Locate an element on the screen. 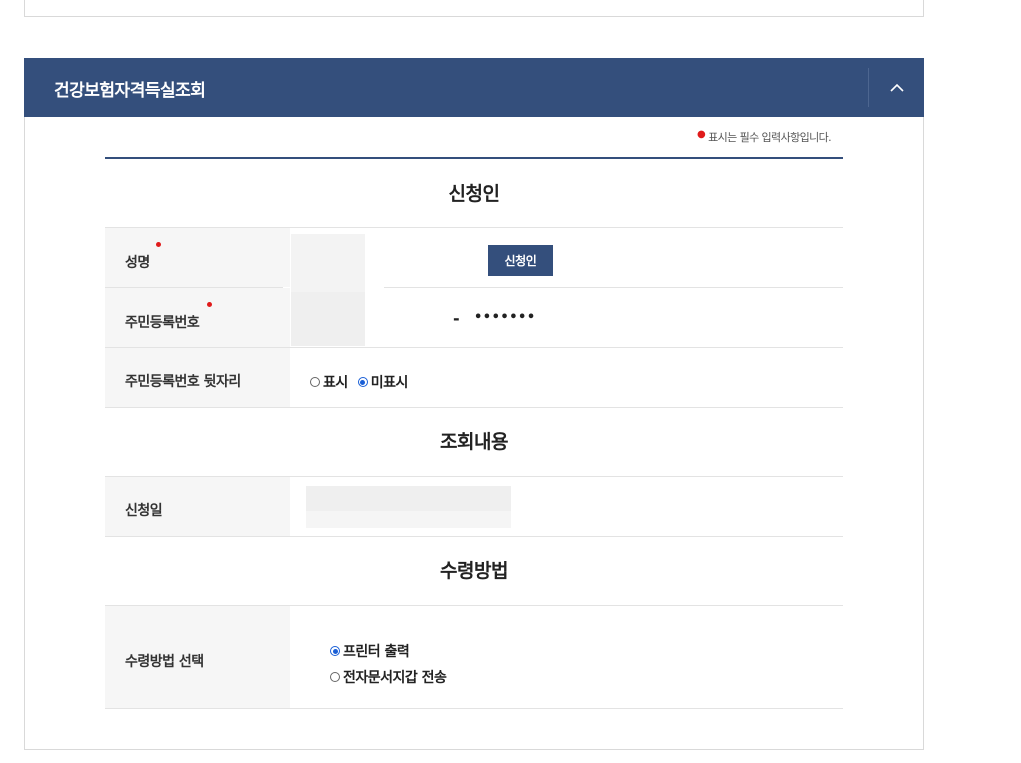 The height and width of the screenshot is (763, 1021). radio-e-wallet-label: 전자문서지갑 전송 is located at coordinates (395, 678).